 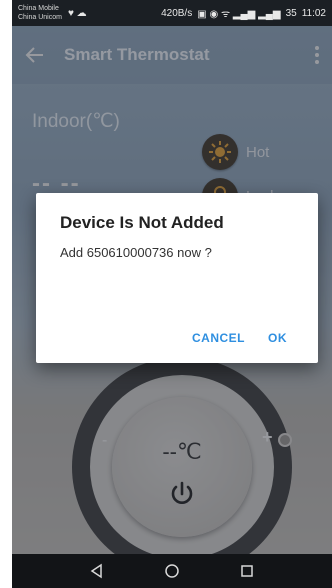 What do you see at coordinates (77, 13) in the screenshot?
I see `notification-icons: ♥ ☁` at bounding box center [77, 13].